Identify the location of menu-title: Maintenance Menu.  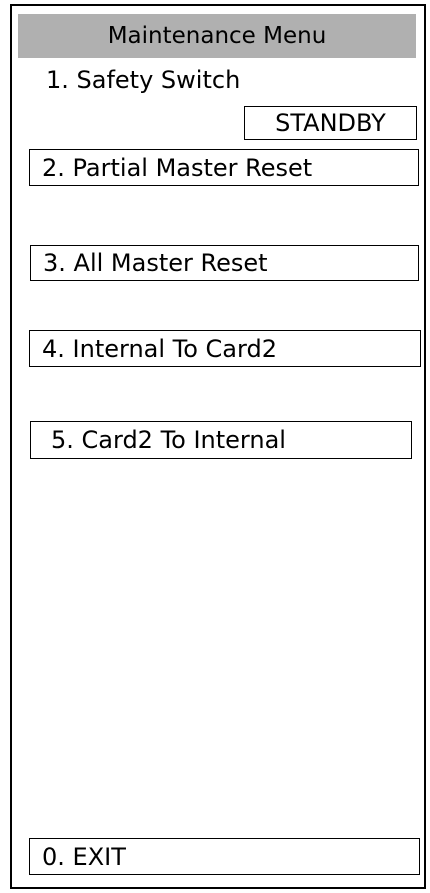
(217, 36).